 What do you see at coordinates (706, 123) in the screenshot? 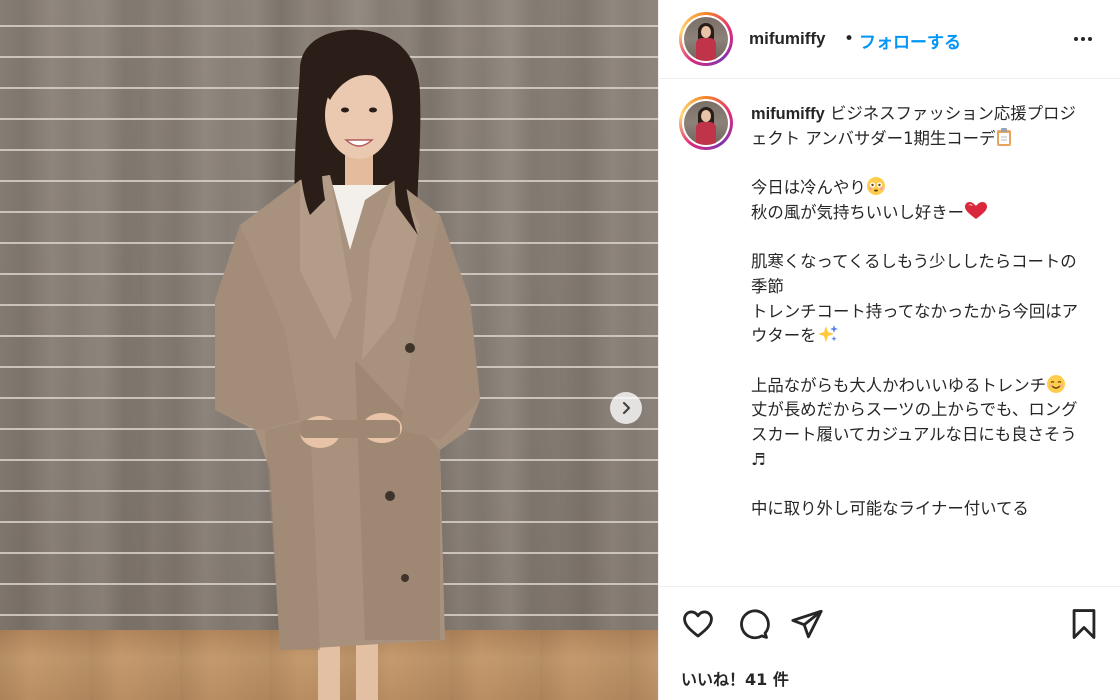
I see `caption-avatar` at bounding box center [706, 123].